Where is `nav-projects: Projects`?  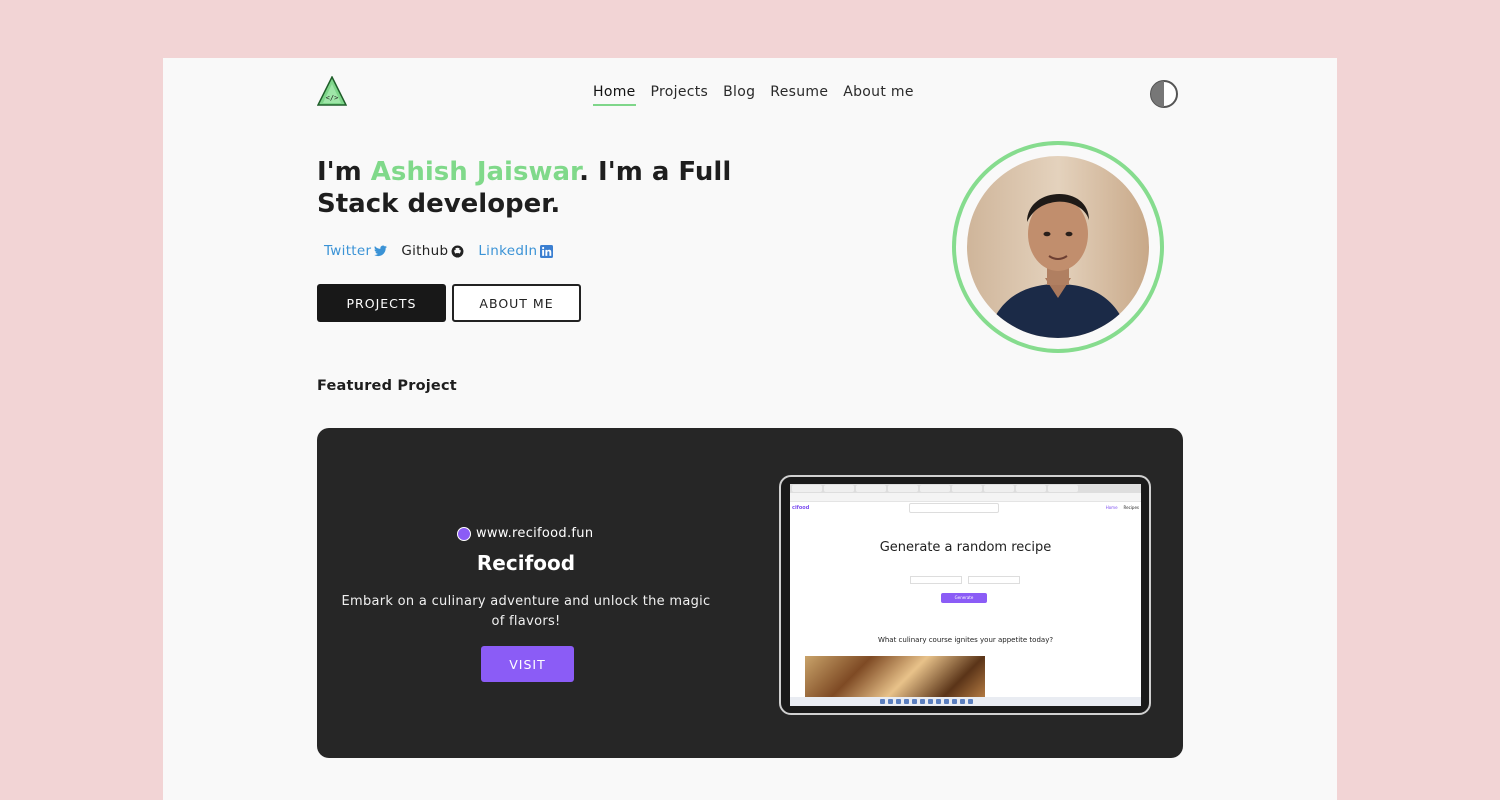 nav-projects: Projects is located at coordinates (680, 95).